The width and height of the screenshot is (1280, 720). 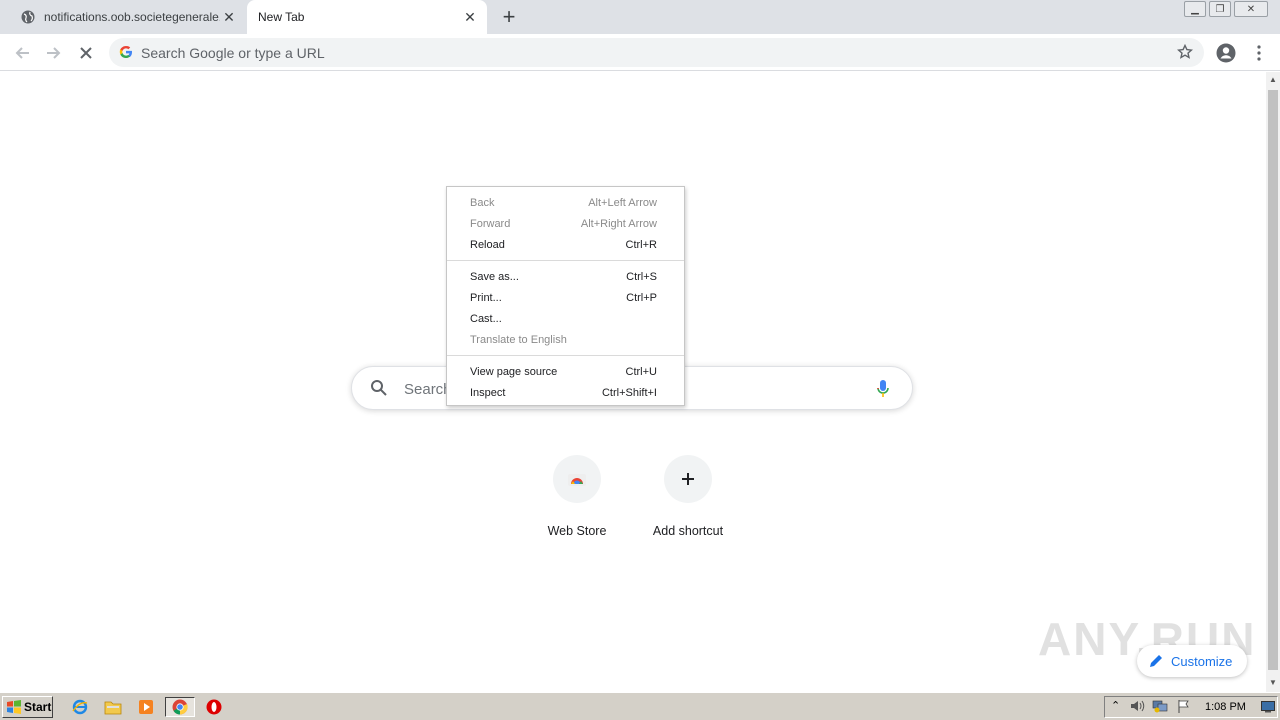 I want to click on media-player-icon, so click(x=146, y=707).